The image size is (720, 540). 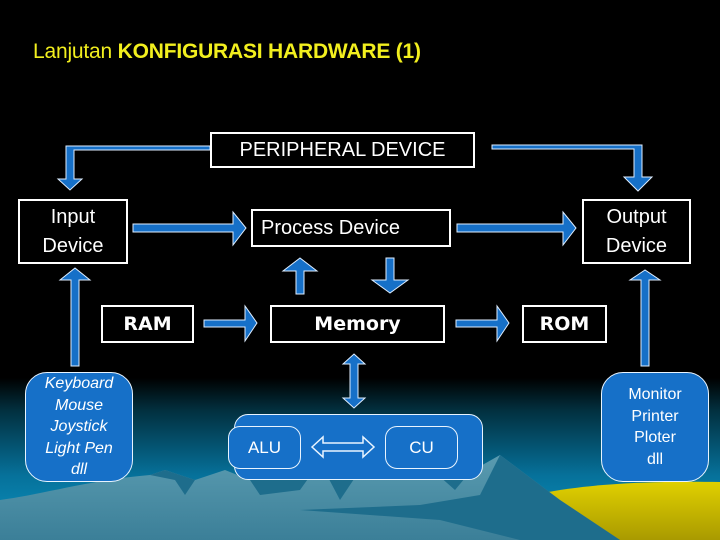 I want to click on list-item: Ploter, so click(x=655, y=437).